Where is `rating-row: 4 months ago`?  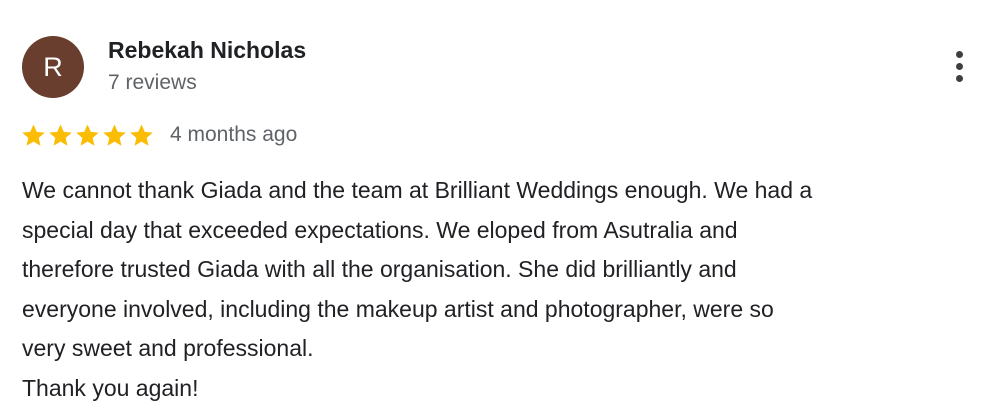 rating-row: 4 months ago is located at coordinates (158, 135).